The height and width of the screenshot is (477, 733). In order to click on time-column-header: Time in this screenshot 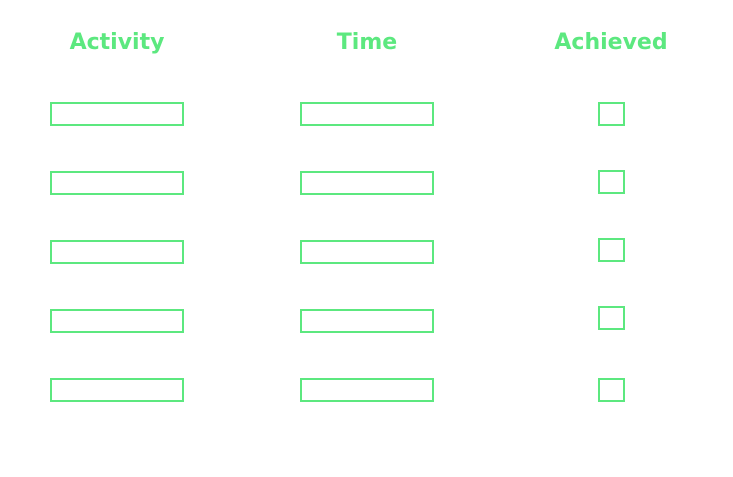, I will do `click(367, 42)`.